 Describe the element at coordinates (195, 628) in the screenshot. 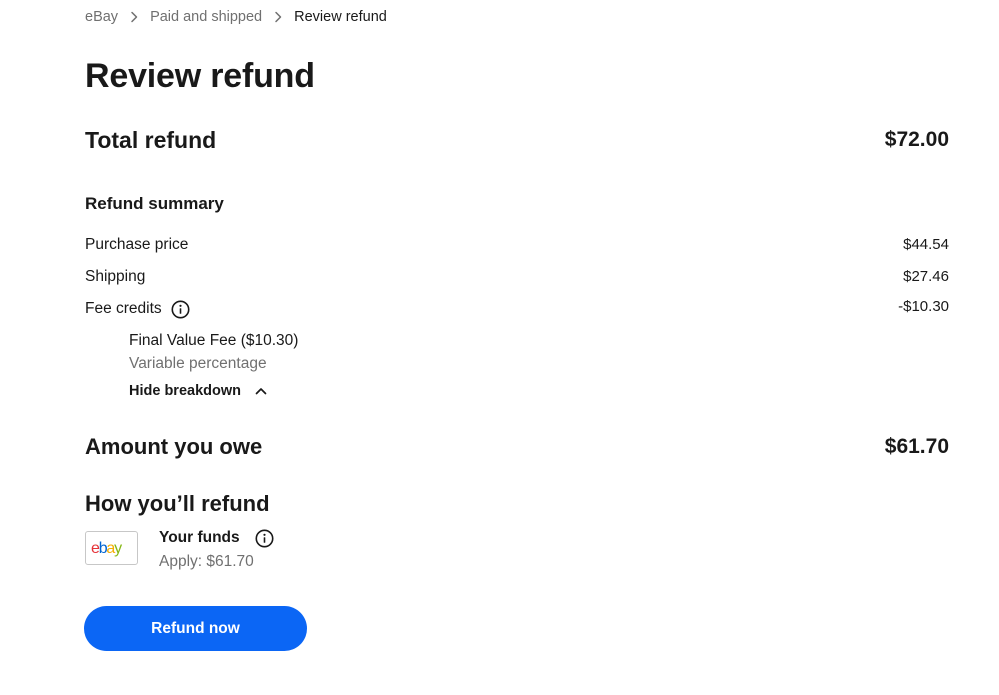

I see `refund-now-button: Refund now` at that location.